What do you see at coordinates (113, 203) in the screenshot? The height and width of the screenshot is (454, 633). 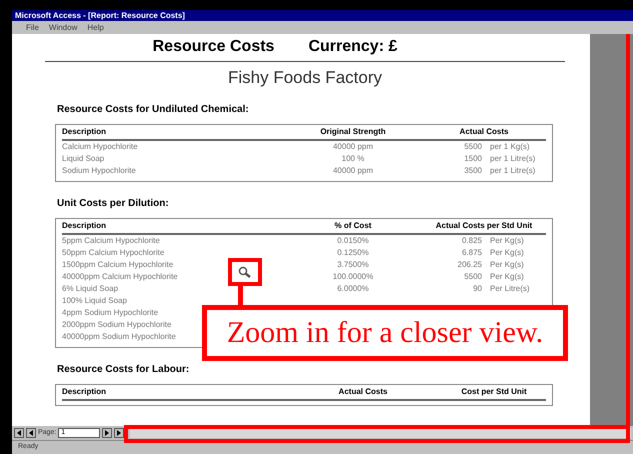 I see `section-title: Unit Costs per Dilution:` at bounding box center [113, 203].